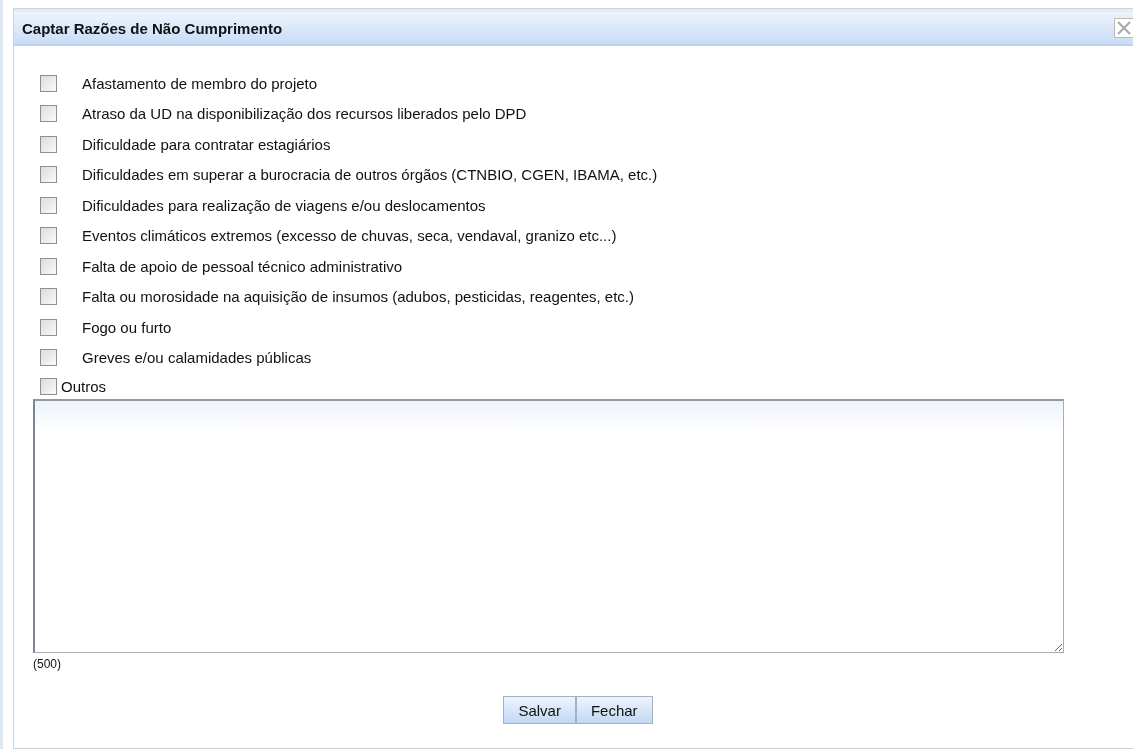 The image size is (1133, 749). What do you see at coordinates (304, 114) in the screenshot?
I see `reason-label: Atraso da UD na disponibilização dos recursos liberados pelo DPD` at bounding box center [304, 114].